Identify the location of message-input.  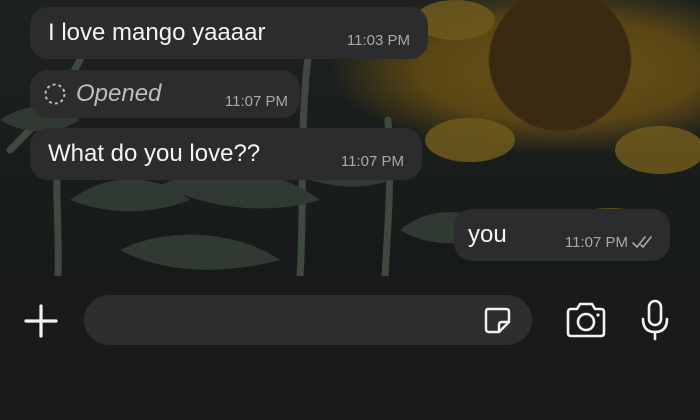
(308, 320).